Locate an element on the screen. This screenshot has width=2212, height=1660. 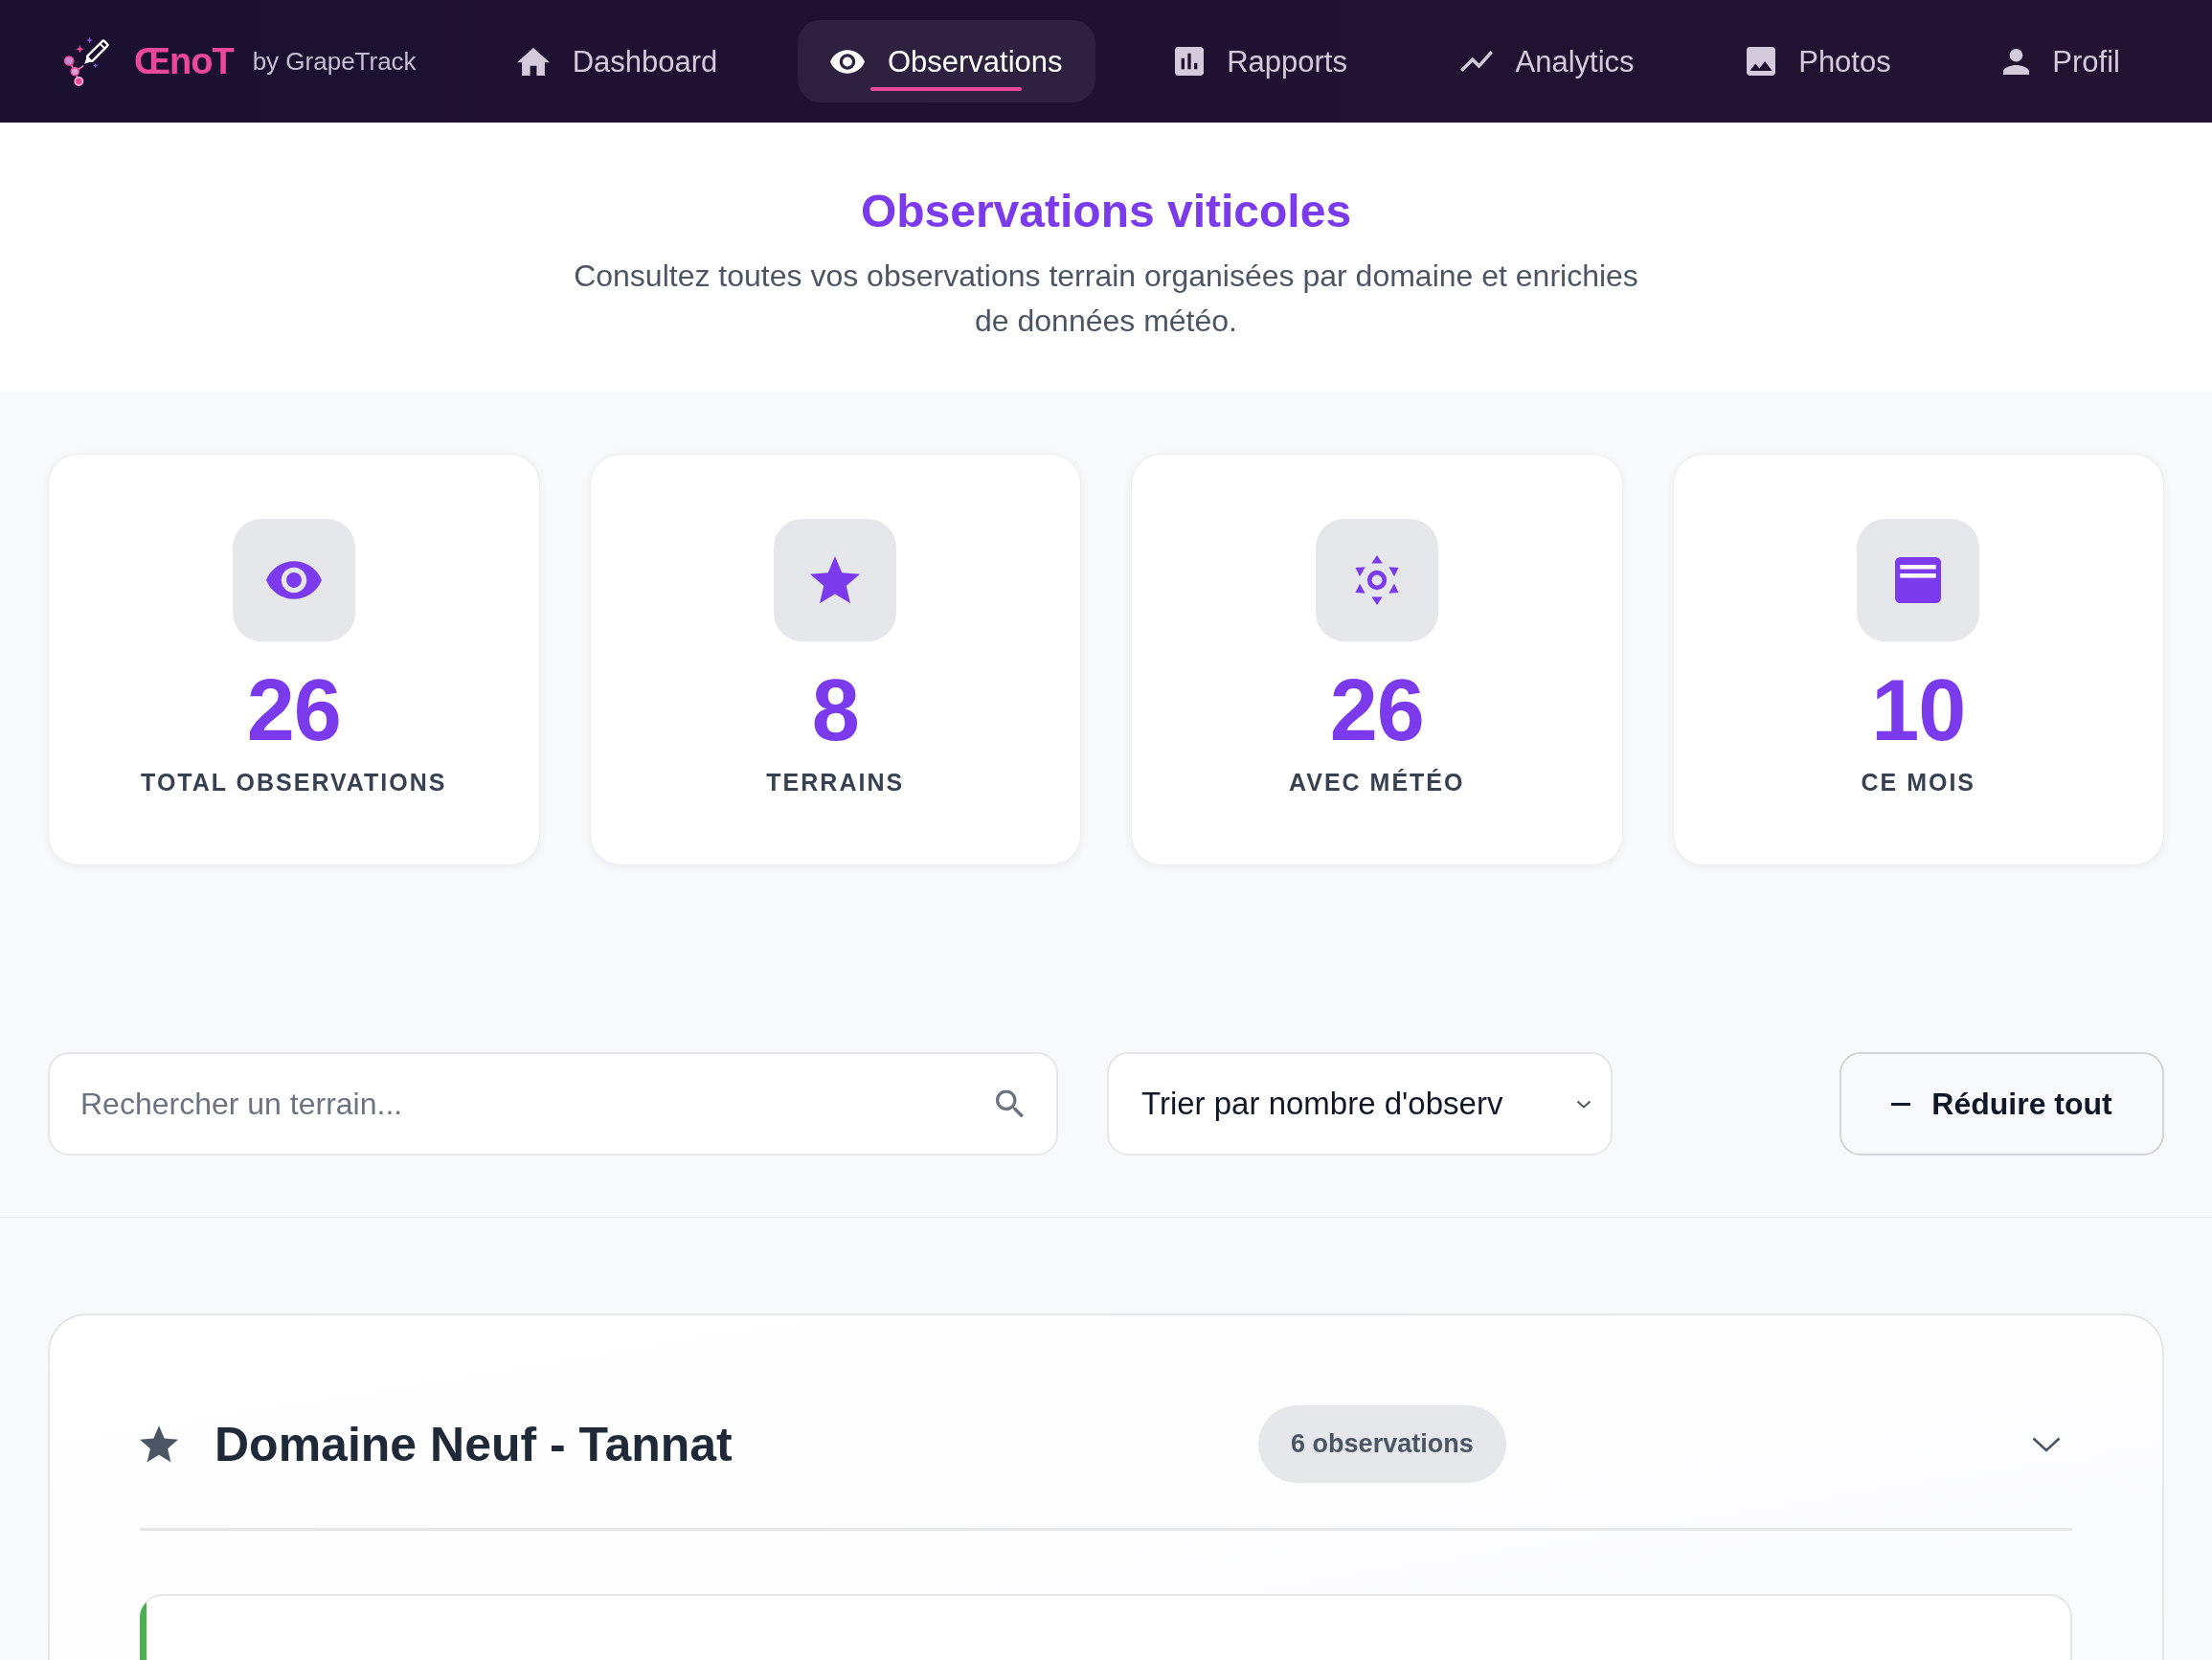
nav-tab: Dashboard is located at coordinates (617, 61).